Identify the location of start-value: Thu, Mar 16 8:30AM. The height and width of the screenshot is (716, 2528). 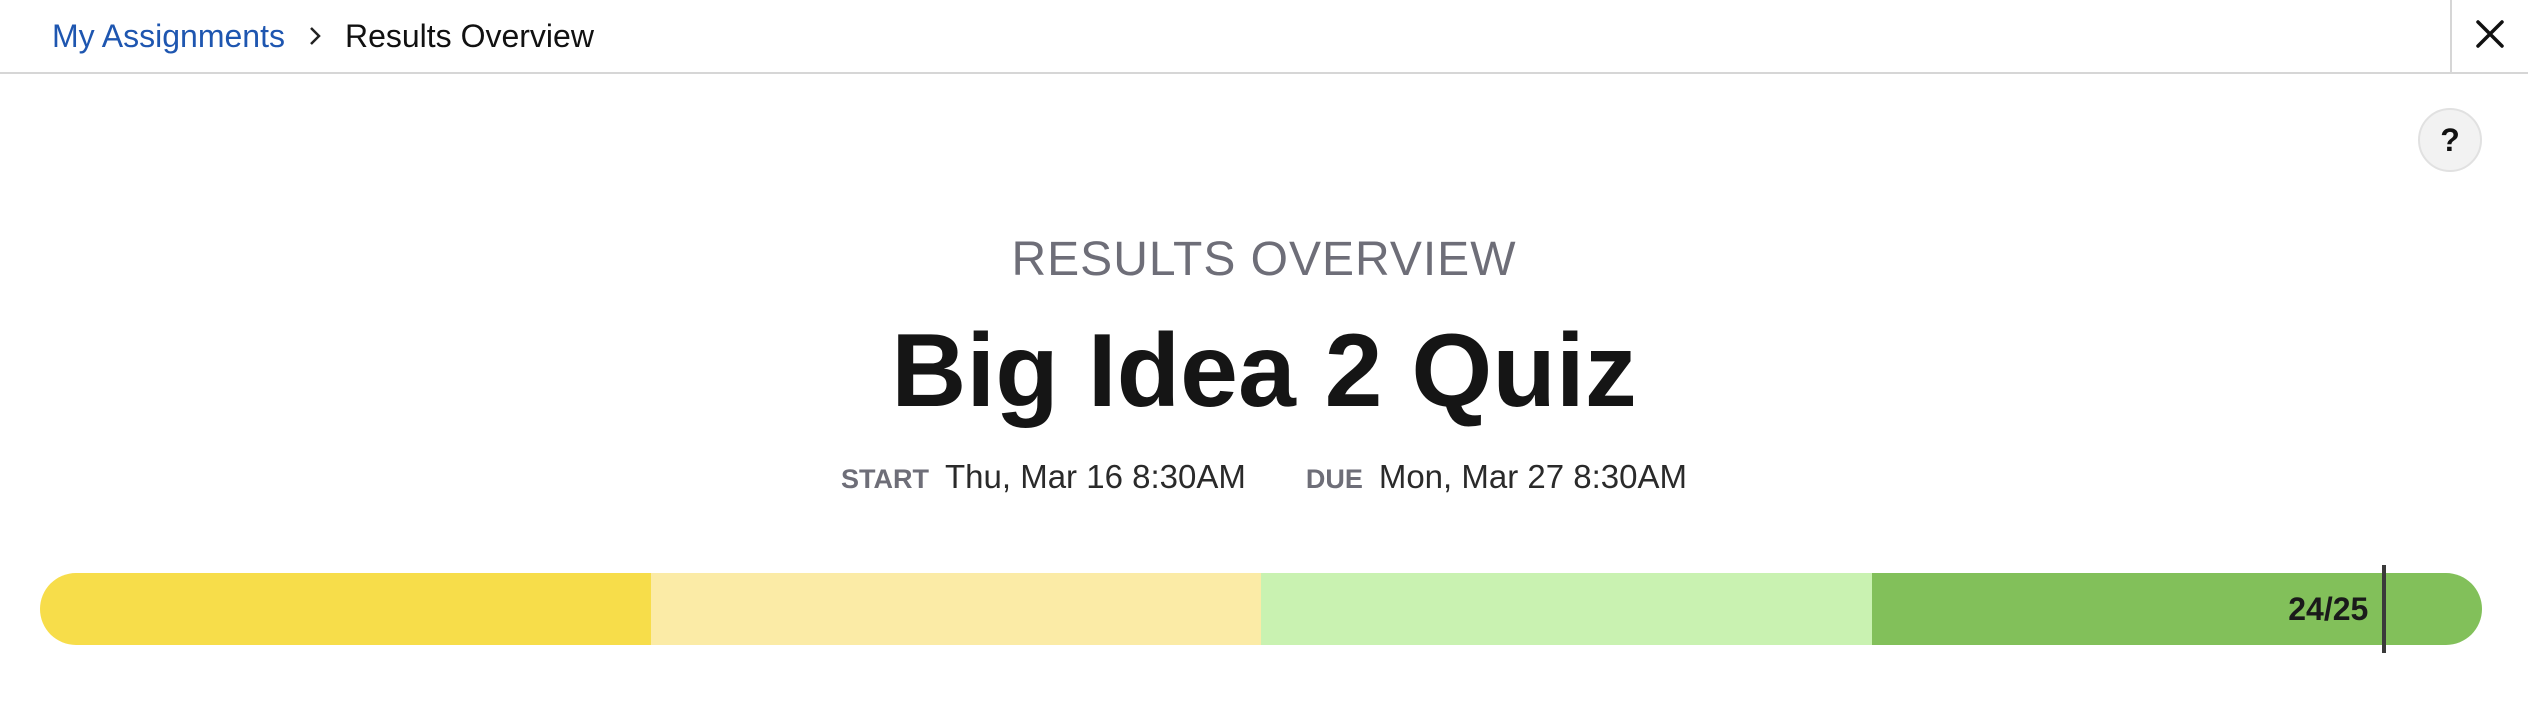
(1095, 476).